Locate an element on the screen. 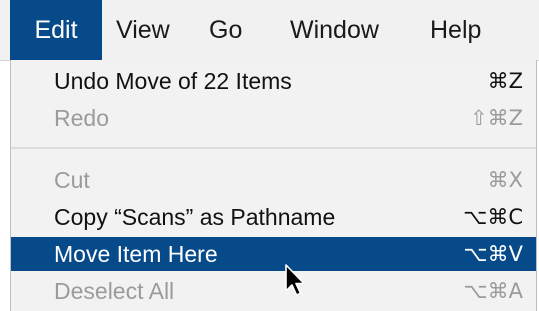 This screenshot has width=539, height=311. menu-item-label: Copy “Scans” as Pathname is located at coordinates (195, 217).